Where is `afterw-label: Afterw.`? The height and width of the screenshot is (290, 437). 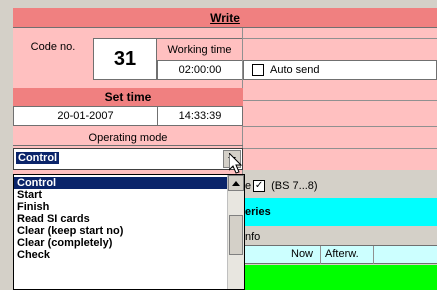 afterw-label: Afterw. is located at coordinates (342, 254).